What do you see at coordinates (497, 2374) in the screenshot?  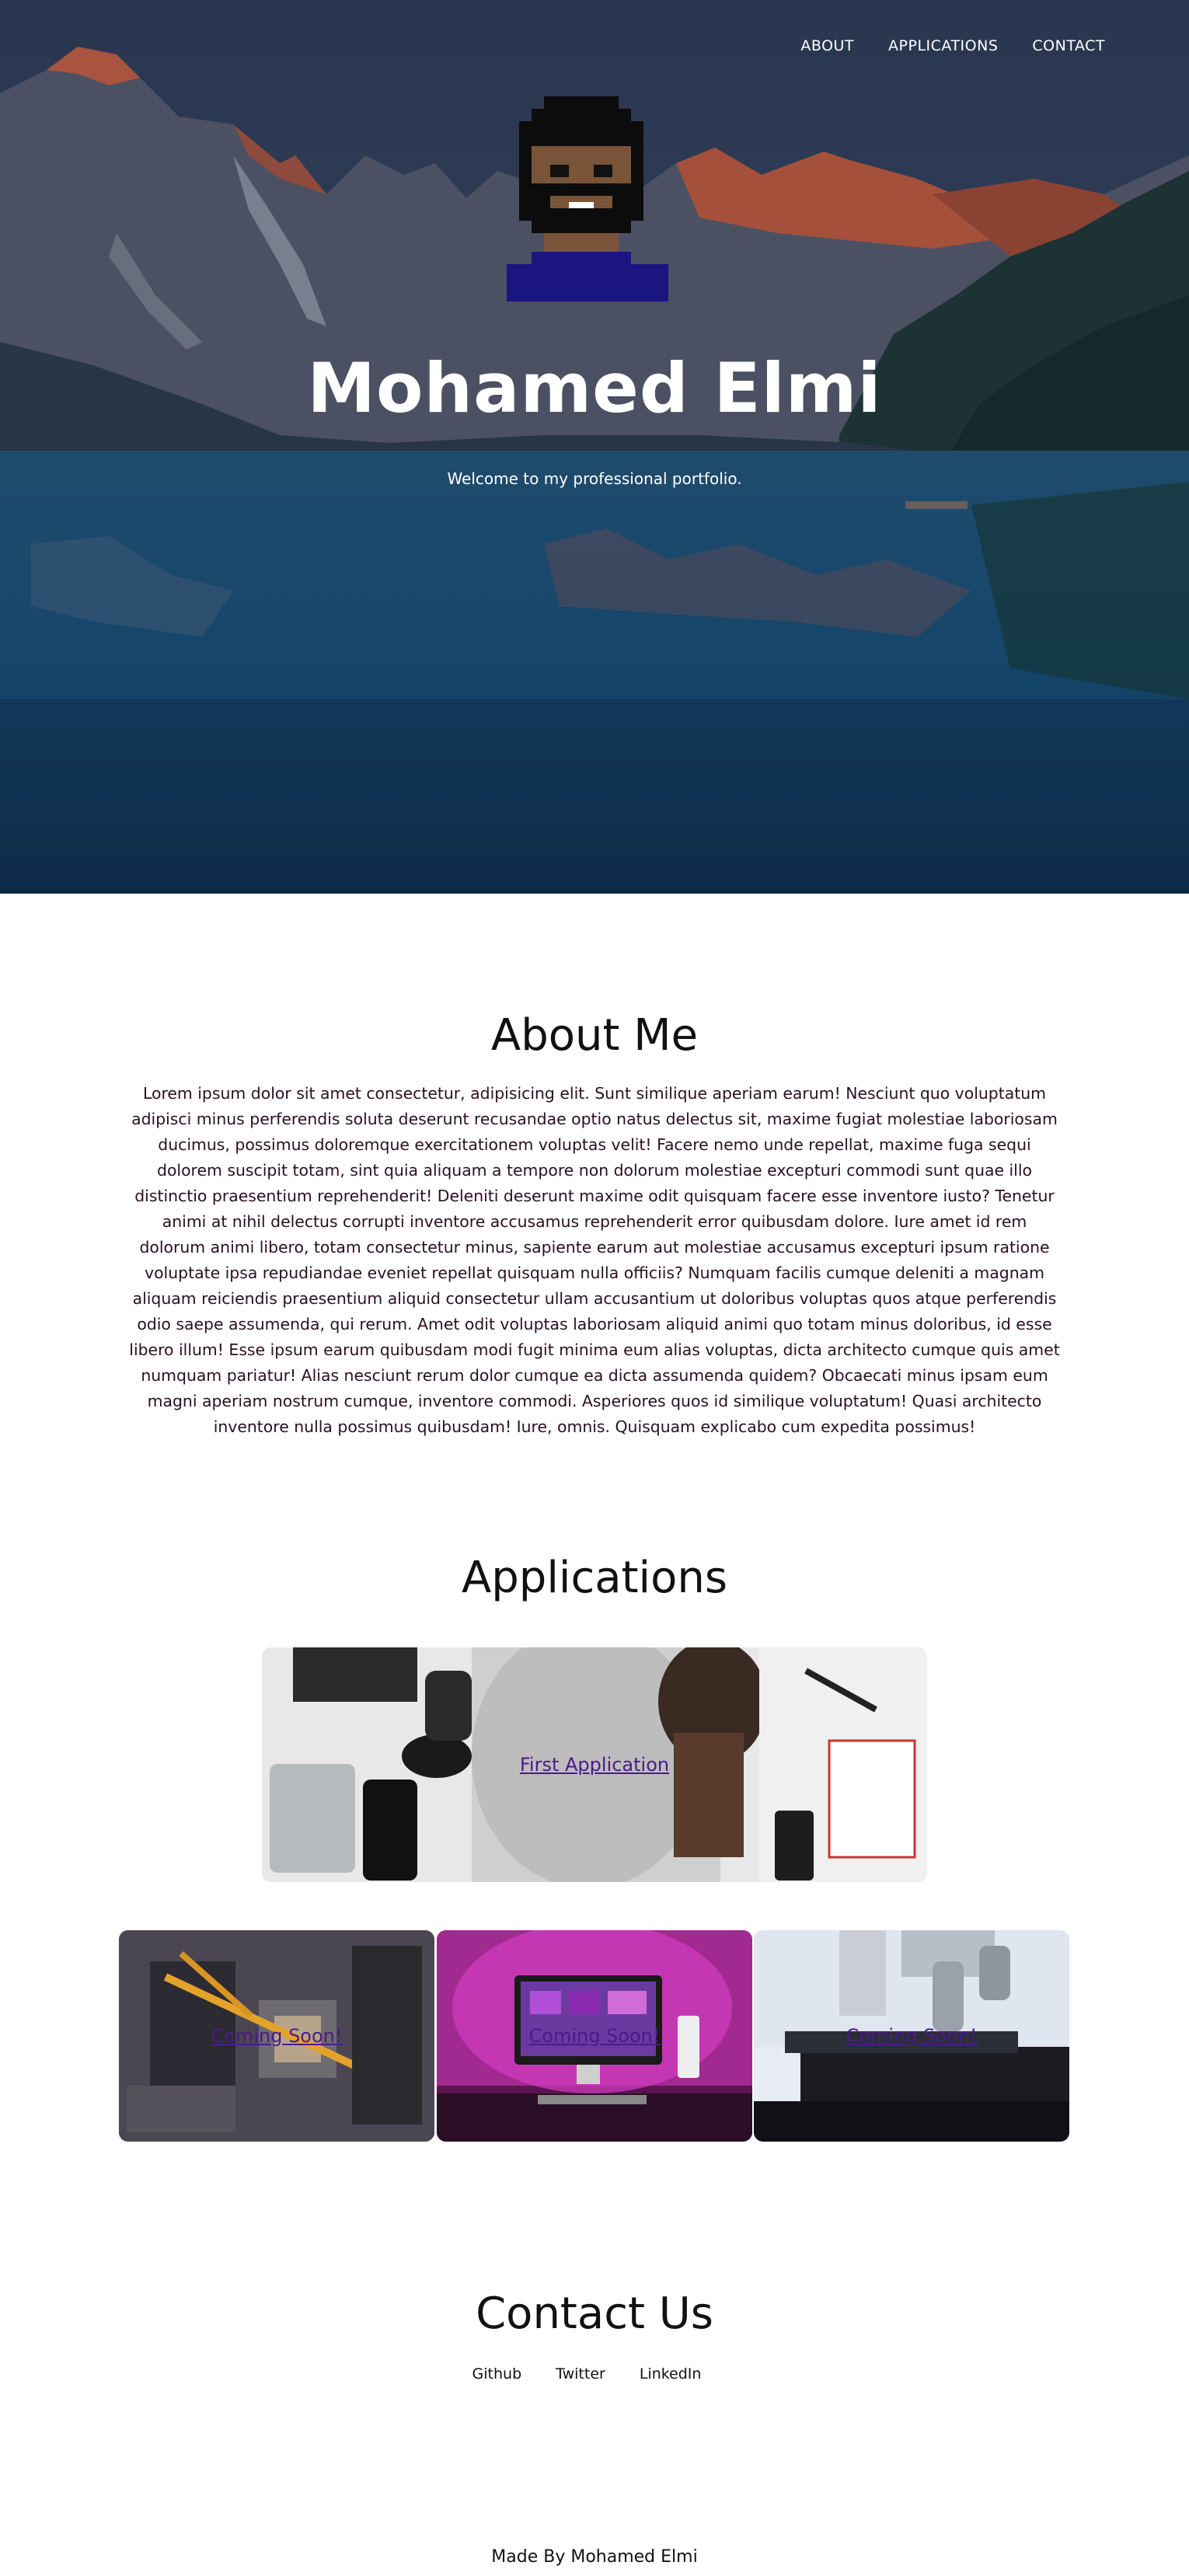 I see `github-link: Github` at bounding box center [497, 2374].